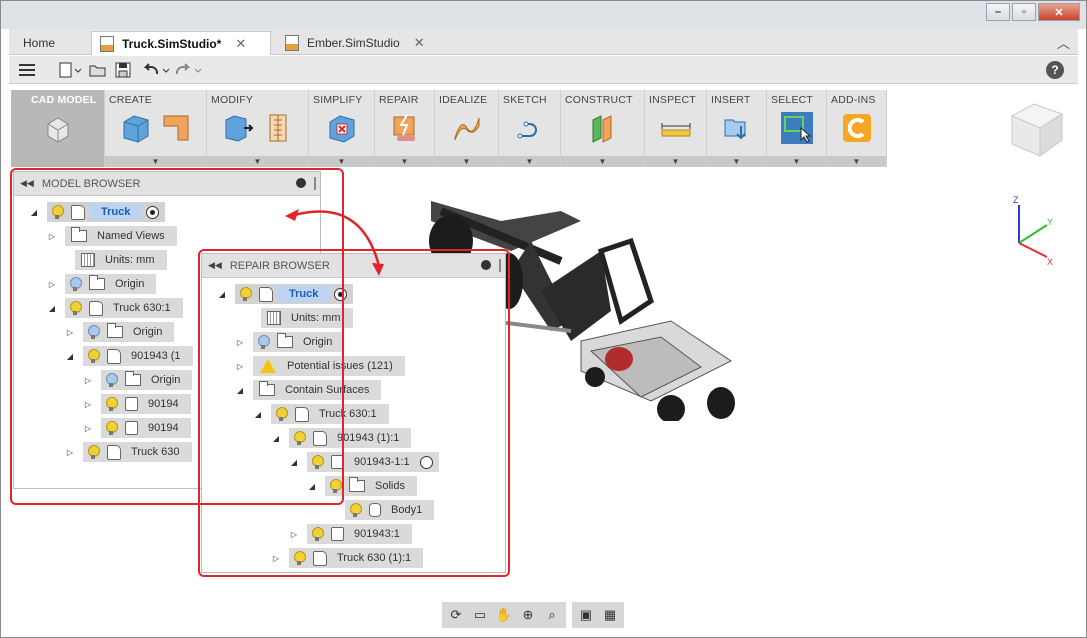 The width and height of the screenshot is (1087, 638). Describe the element at coordinates (27, 70) in the screenshot. I see `menu-icon` at that location.